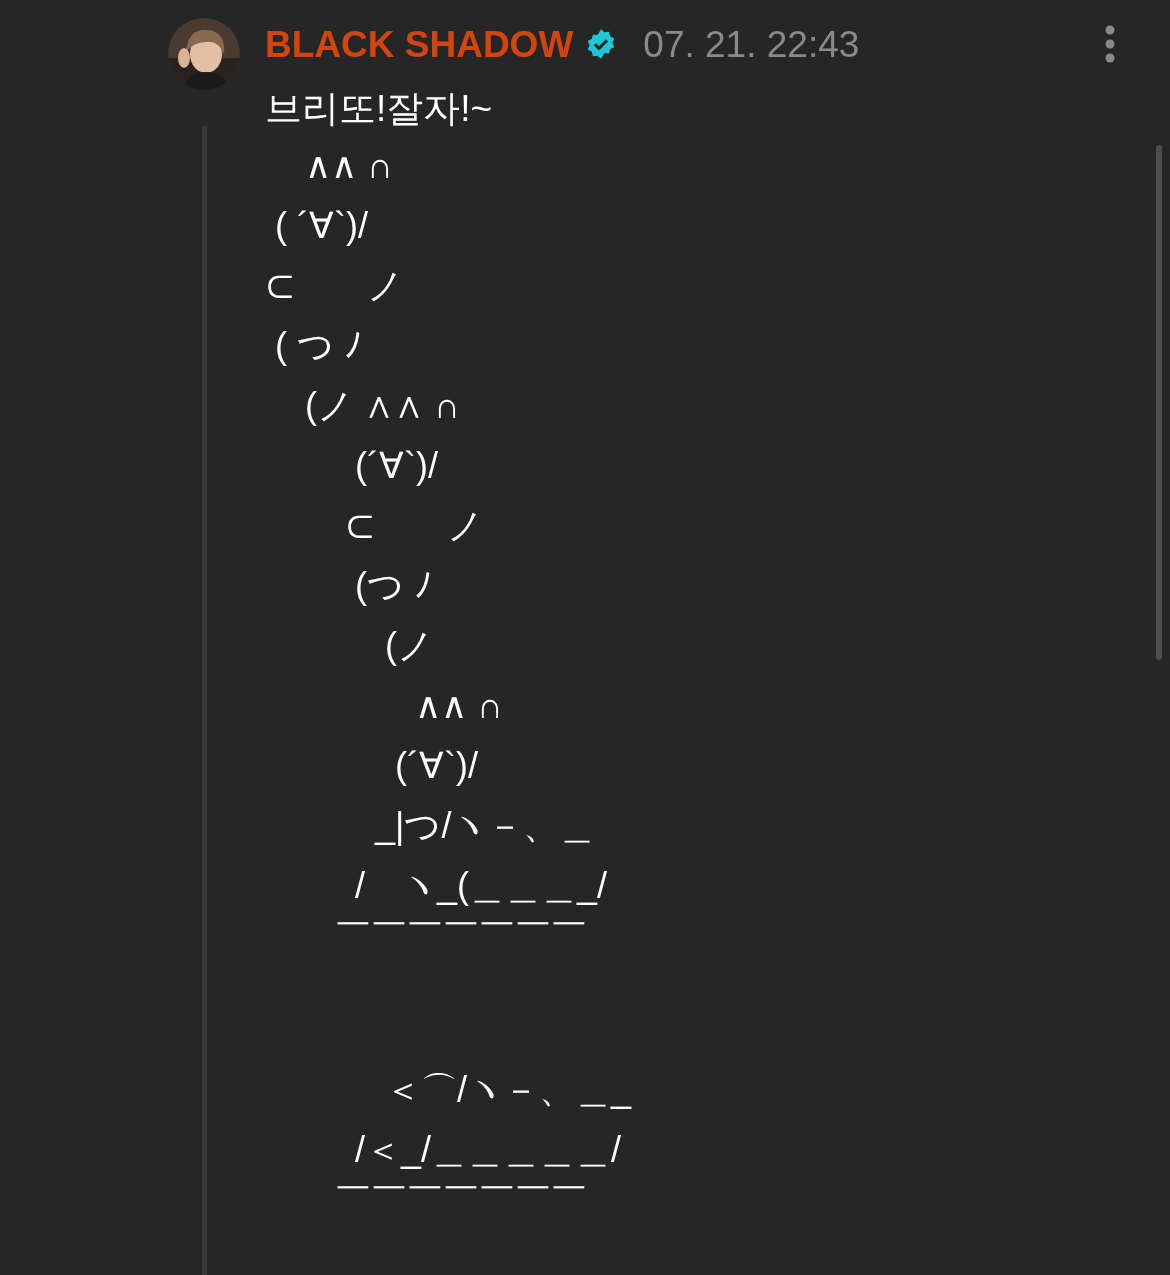 The height and width of the screenshot is (1275, 1170). Describe the element at coordinates (393, 586) in the screenshot. I see `ascii-art-line: (つ ﾉ` at that location.